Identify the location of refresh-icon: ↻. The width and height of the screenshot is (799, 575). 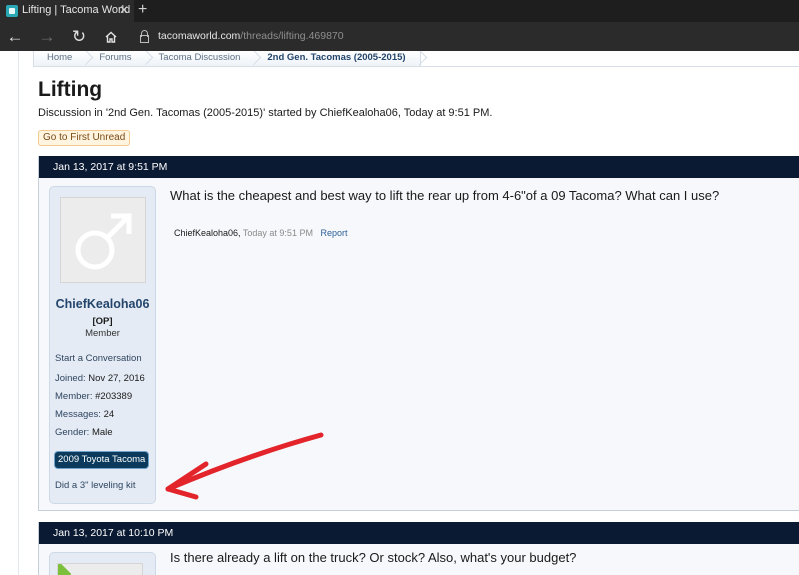
(79, 37).